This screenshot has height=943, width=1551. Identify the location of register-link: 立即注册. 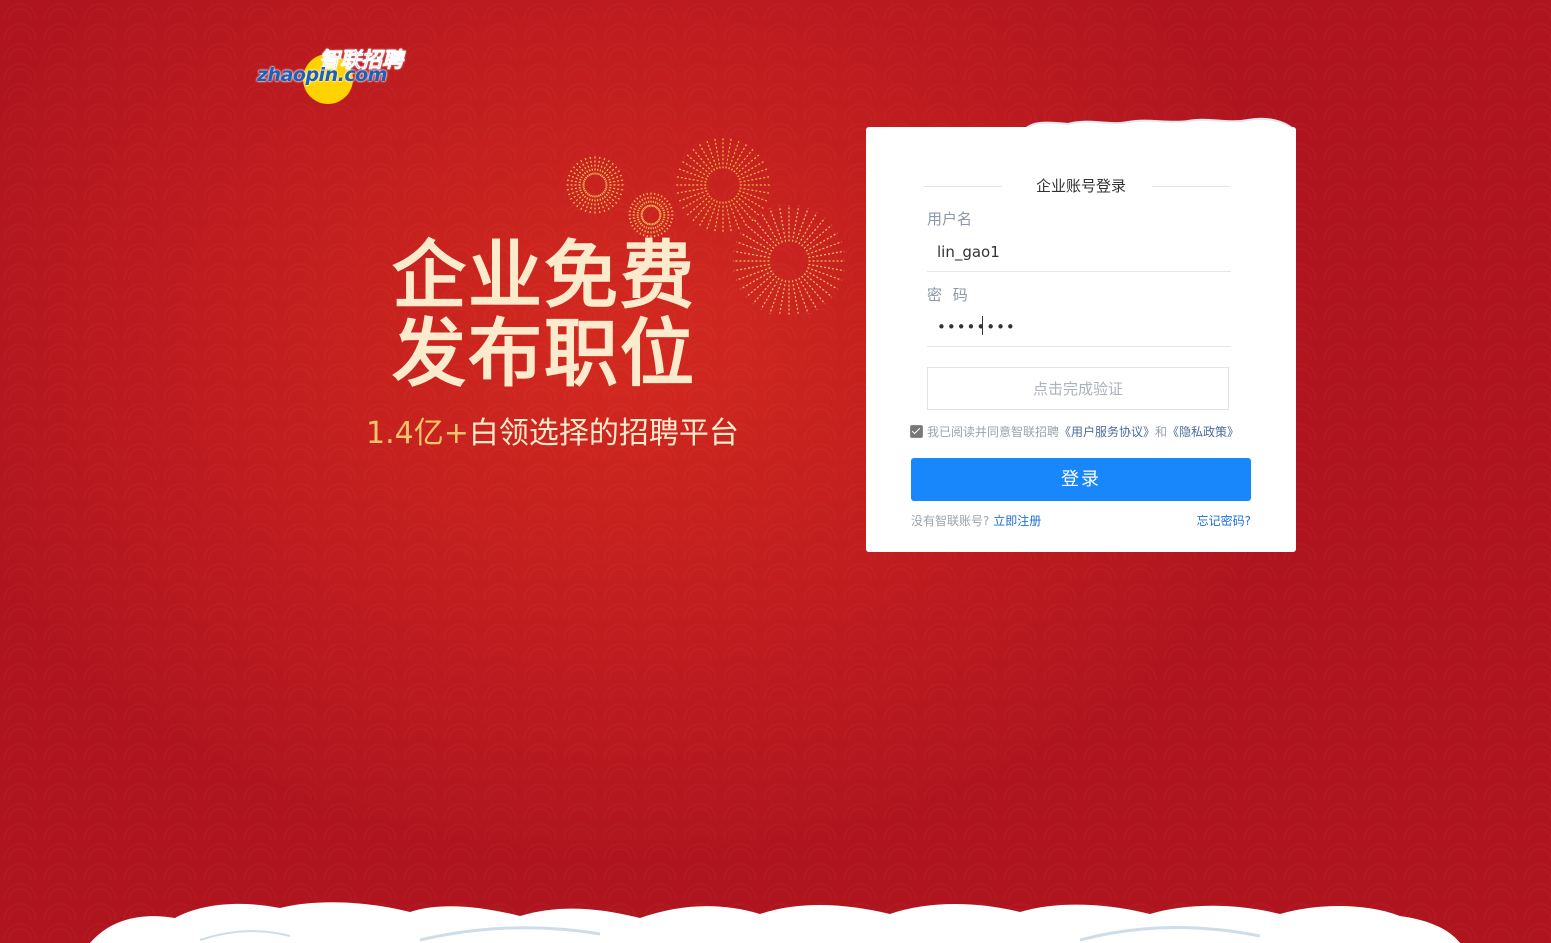
(1017, 521).